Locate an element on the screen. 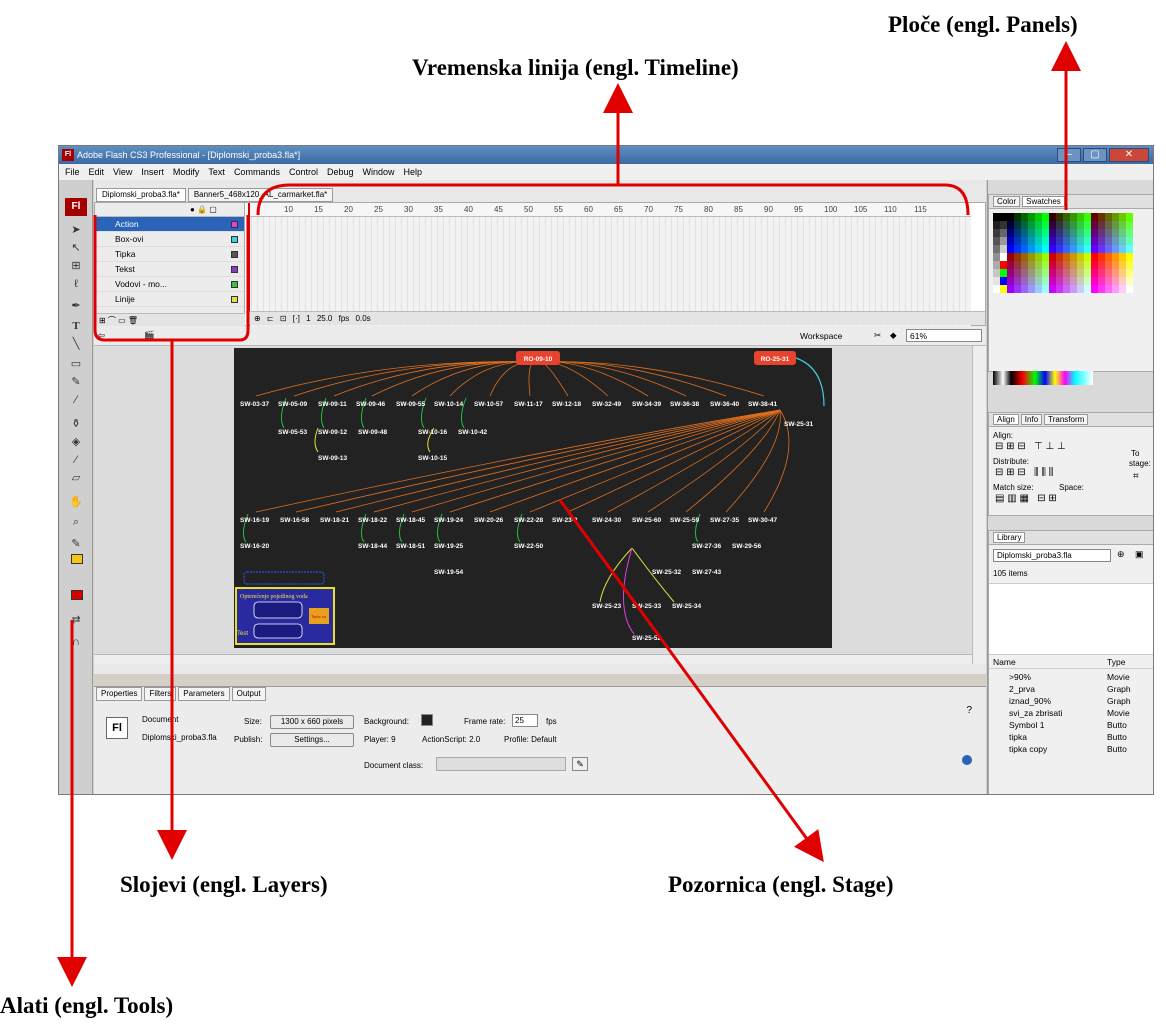 Image resolution: width=1166 pixels, height=1030 pixels. eraser-tool-icon: ▱ is located at coordinates (76, 478).